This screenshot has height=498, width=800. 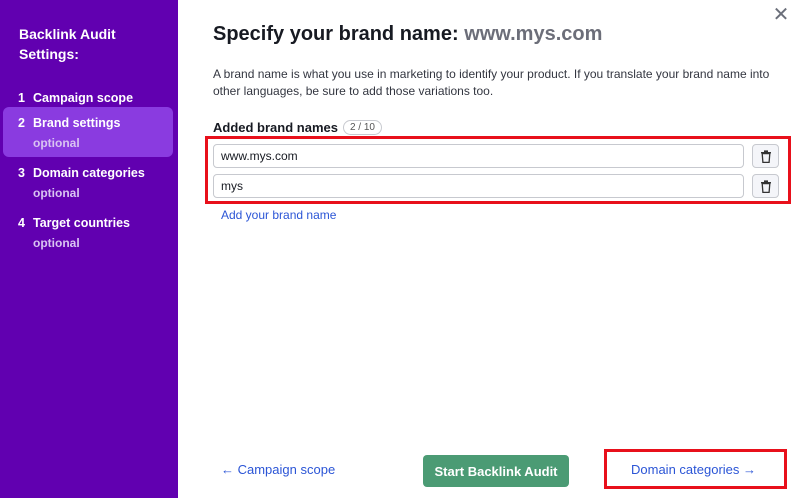 I want to click on step-number: 4, so click(x=21, y=223).